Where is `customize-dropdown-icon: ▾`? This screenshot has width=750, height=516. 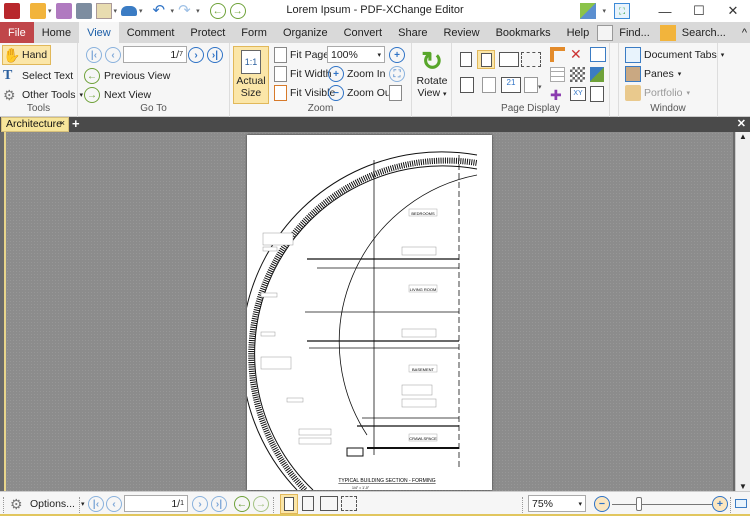 customize-dropdown-icon: ▾ is located at coordinates (604, 11).